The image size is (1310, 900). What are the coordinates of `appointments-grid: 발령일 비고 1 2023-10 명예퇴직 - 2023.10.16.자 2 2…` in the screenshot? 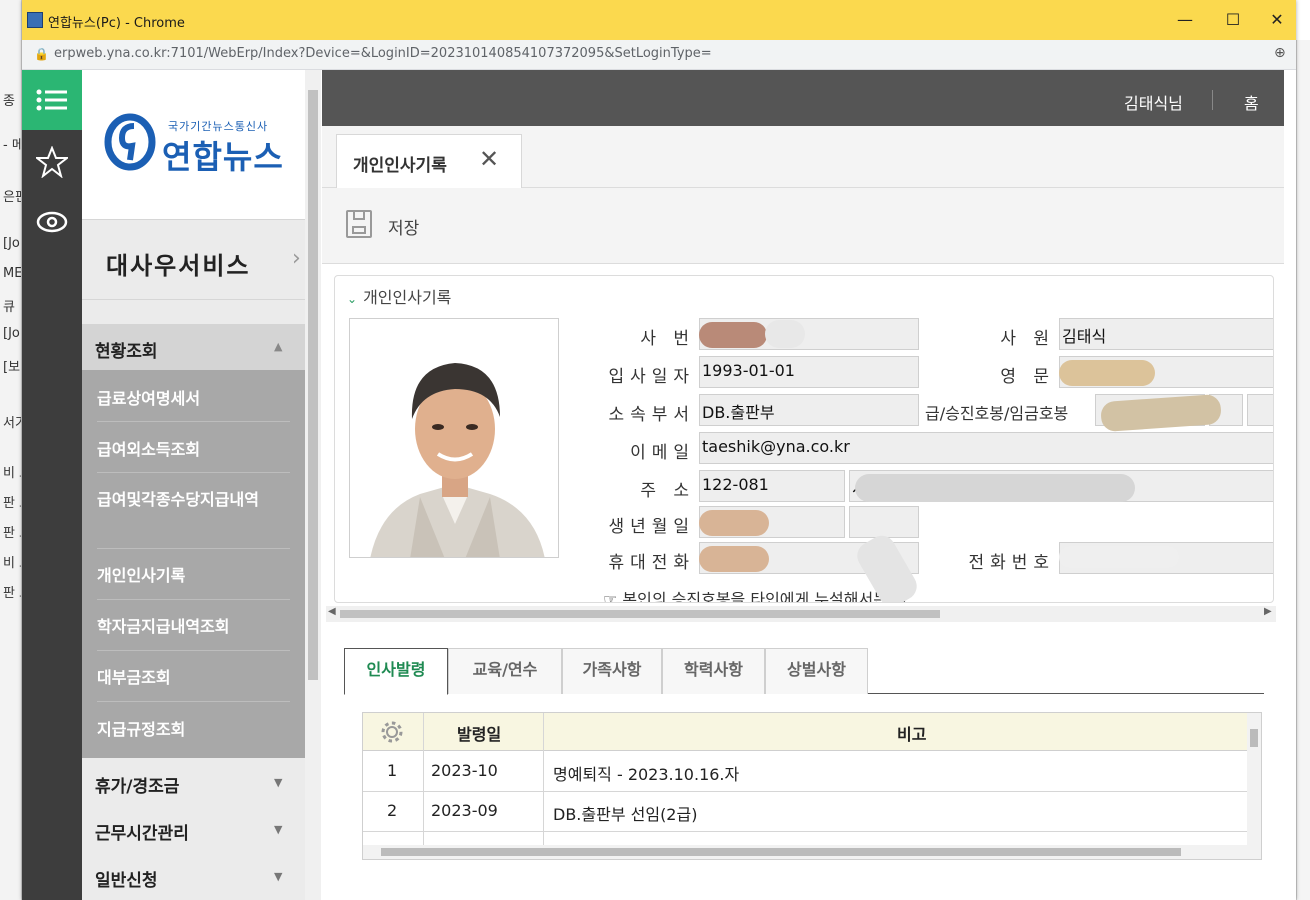 It's located at (812, 786).